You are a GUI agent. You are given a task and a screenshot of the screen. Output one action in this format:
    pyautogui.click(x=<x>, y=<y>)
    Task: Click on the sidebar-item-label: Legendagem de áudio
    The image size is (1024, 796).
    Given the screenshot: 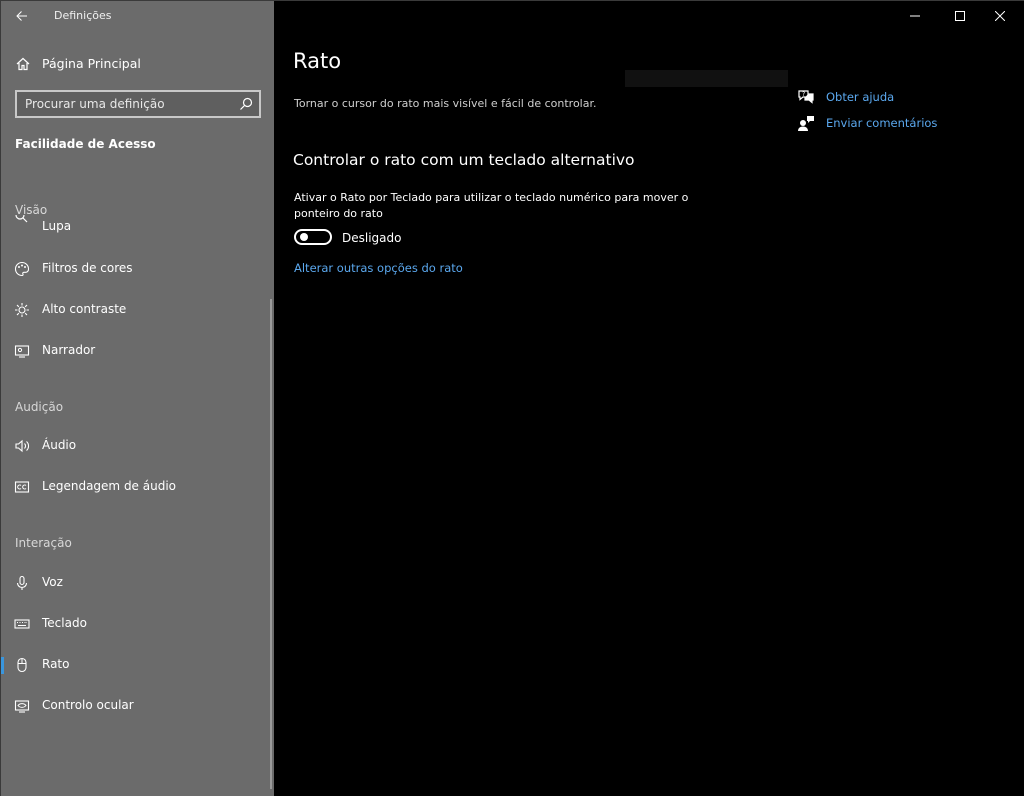 What is the action you would take?
    pyautogui.click(x=109, y=486)
    